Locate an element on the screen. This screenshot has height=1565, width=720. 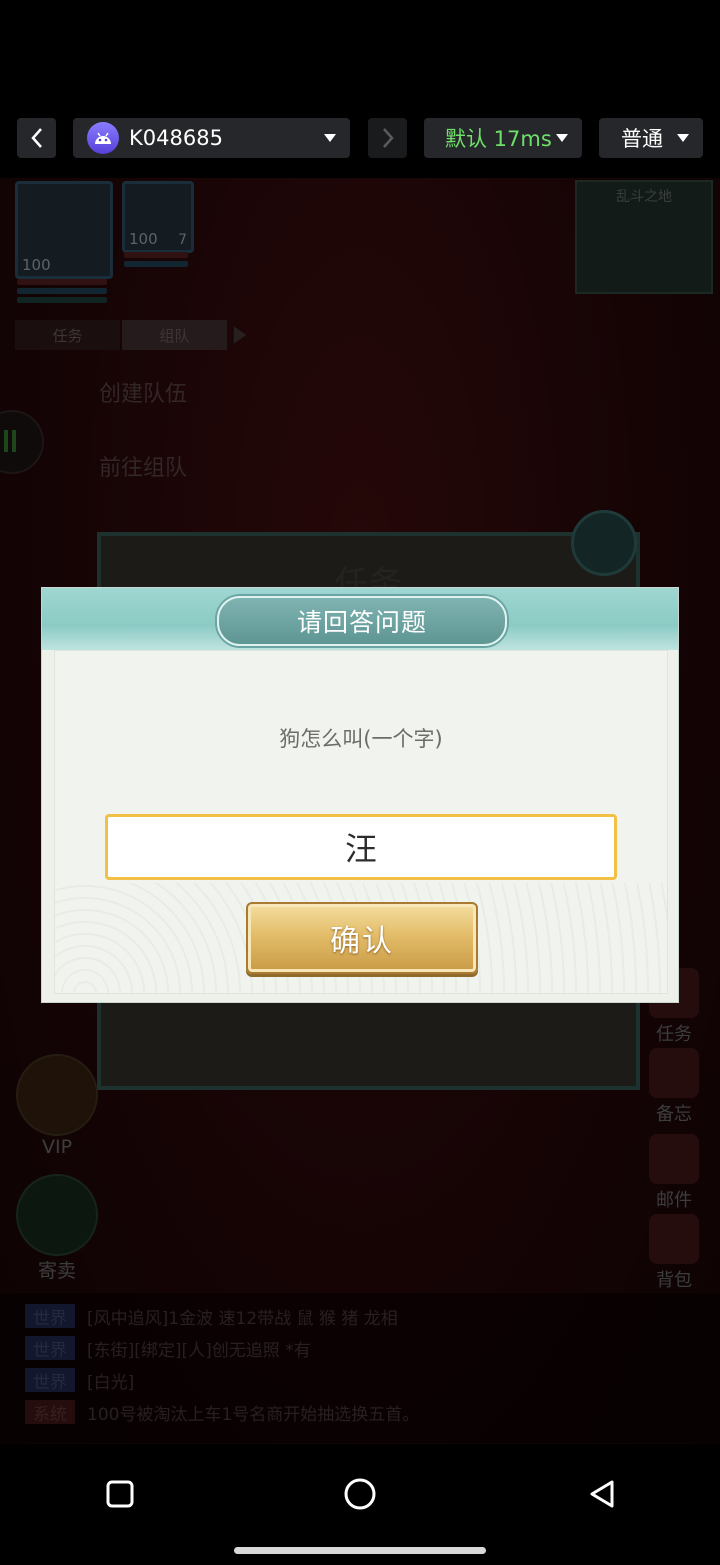
circle-icon is located at coordinates (360, 1494).